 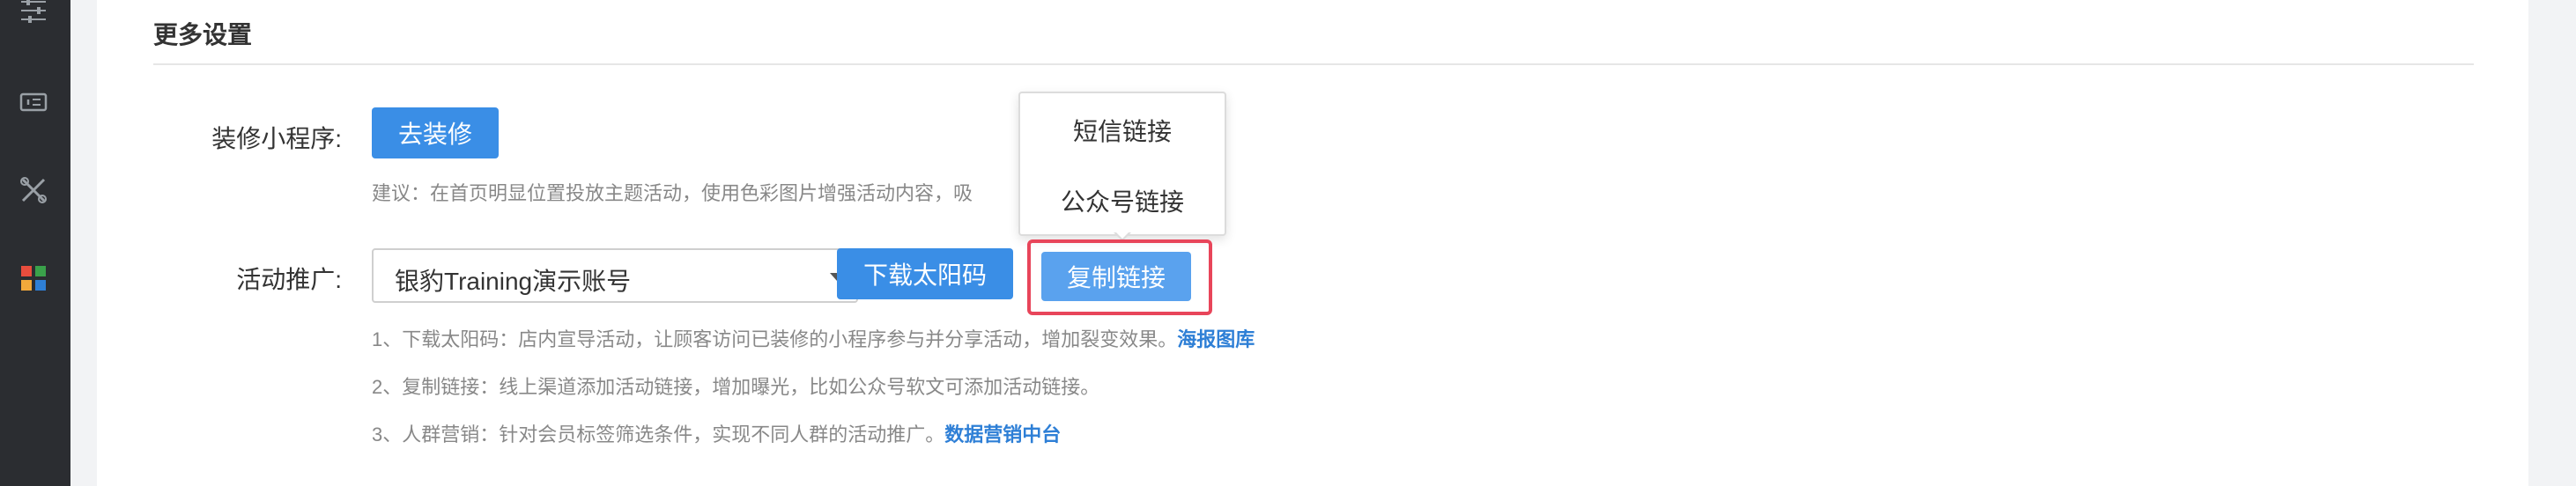 I want to click on section-divider, so click(x=1313, y=64).